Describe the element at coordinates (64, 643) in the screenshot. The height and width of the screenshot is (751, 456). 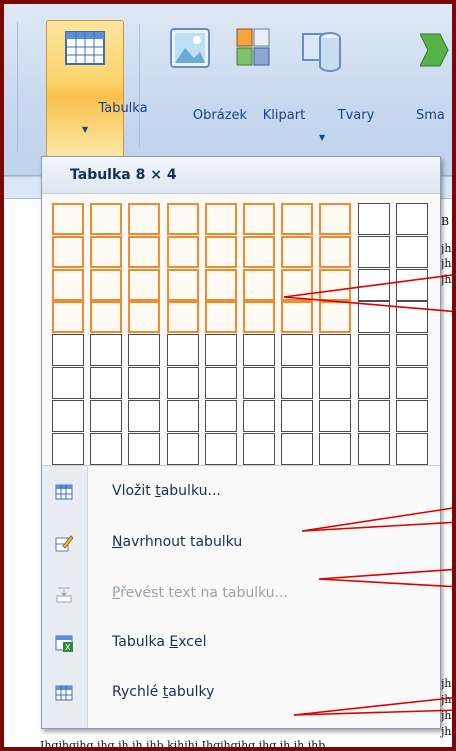
I see `excel-table-icon: X` at that location.